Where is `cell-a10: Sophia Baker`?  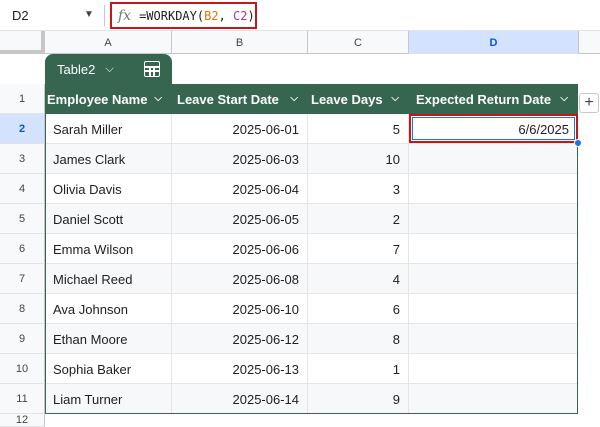 cell-a10: Sophia Baker is located at coordinates (108, 369).